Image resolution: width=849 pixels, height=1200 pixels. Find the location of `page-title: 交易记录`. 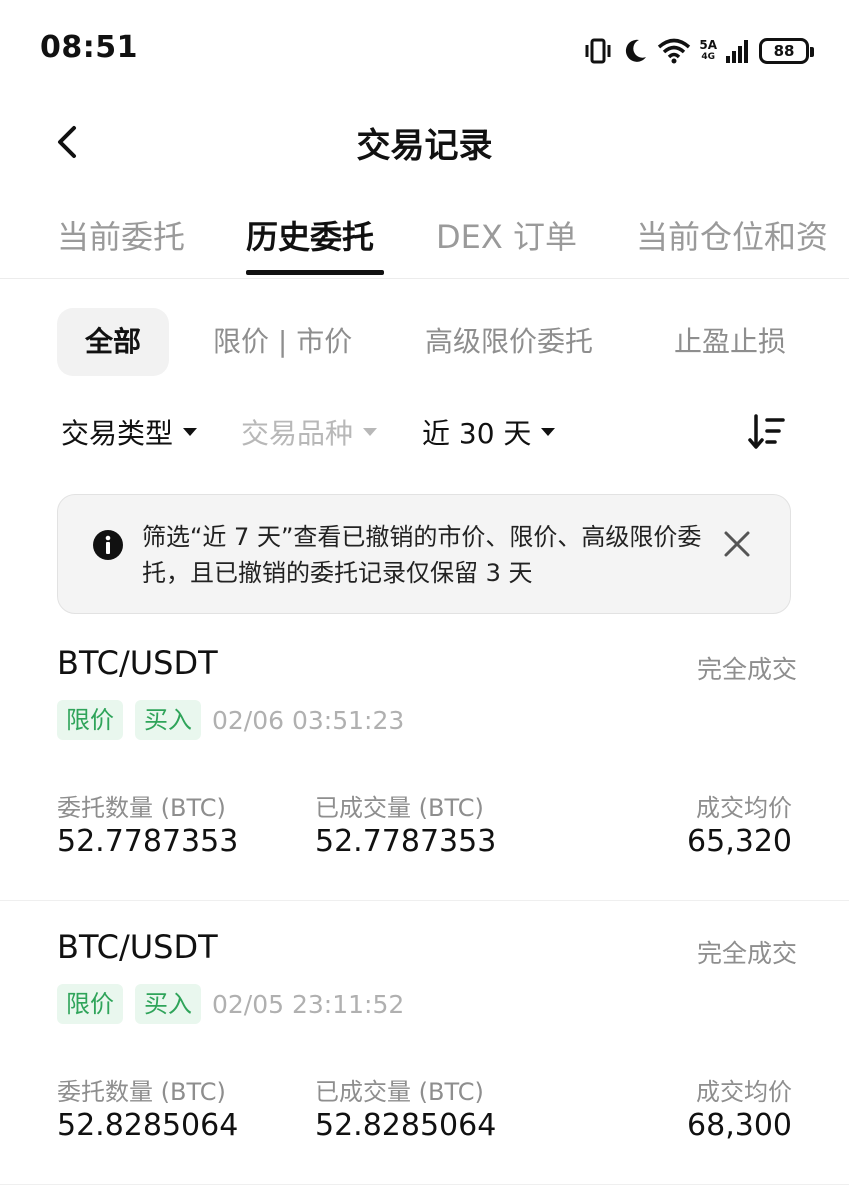

page-title: 交易记录 is located at coordinates (424, 146).